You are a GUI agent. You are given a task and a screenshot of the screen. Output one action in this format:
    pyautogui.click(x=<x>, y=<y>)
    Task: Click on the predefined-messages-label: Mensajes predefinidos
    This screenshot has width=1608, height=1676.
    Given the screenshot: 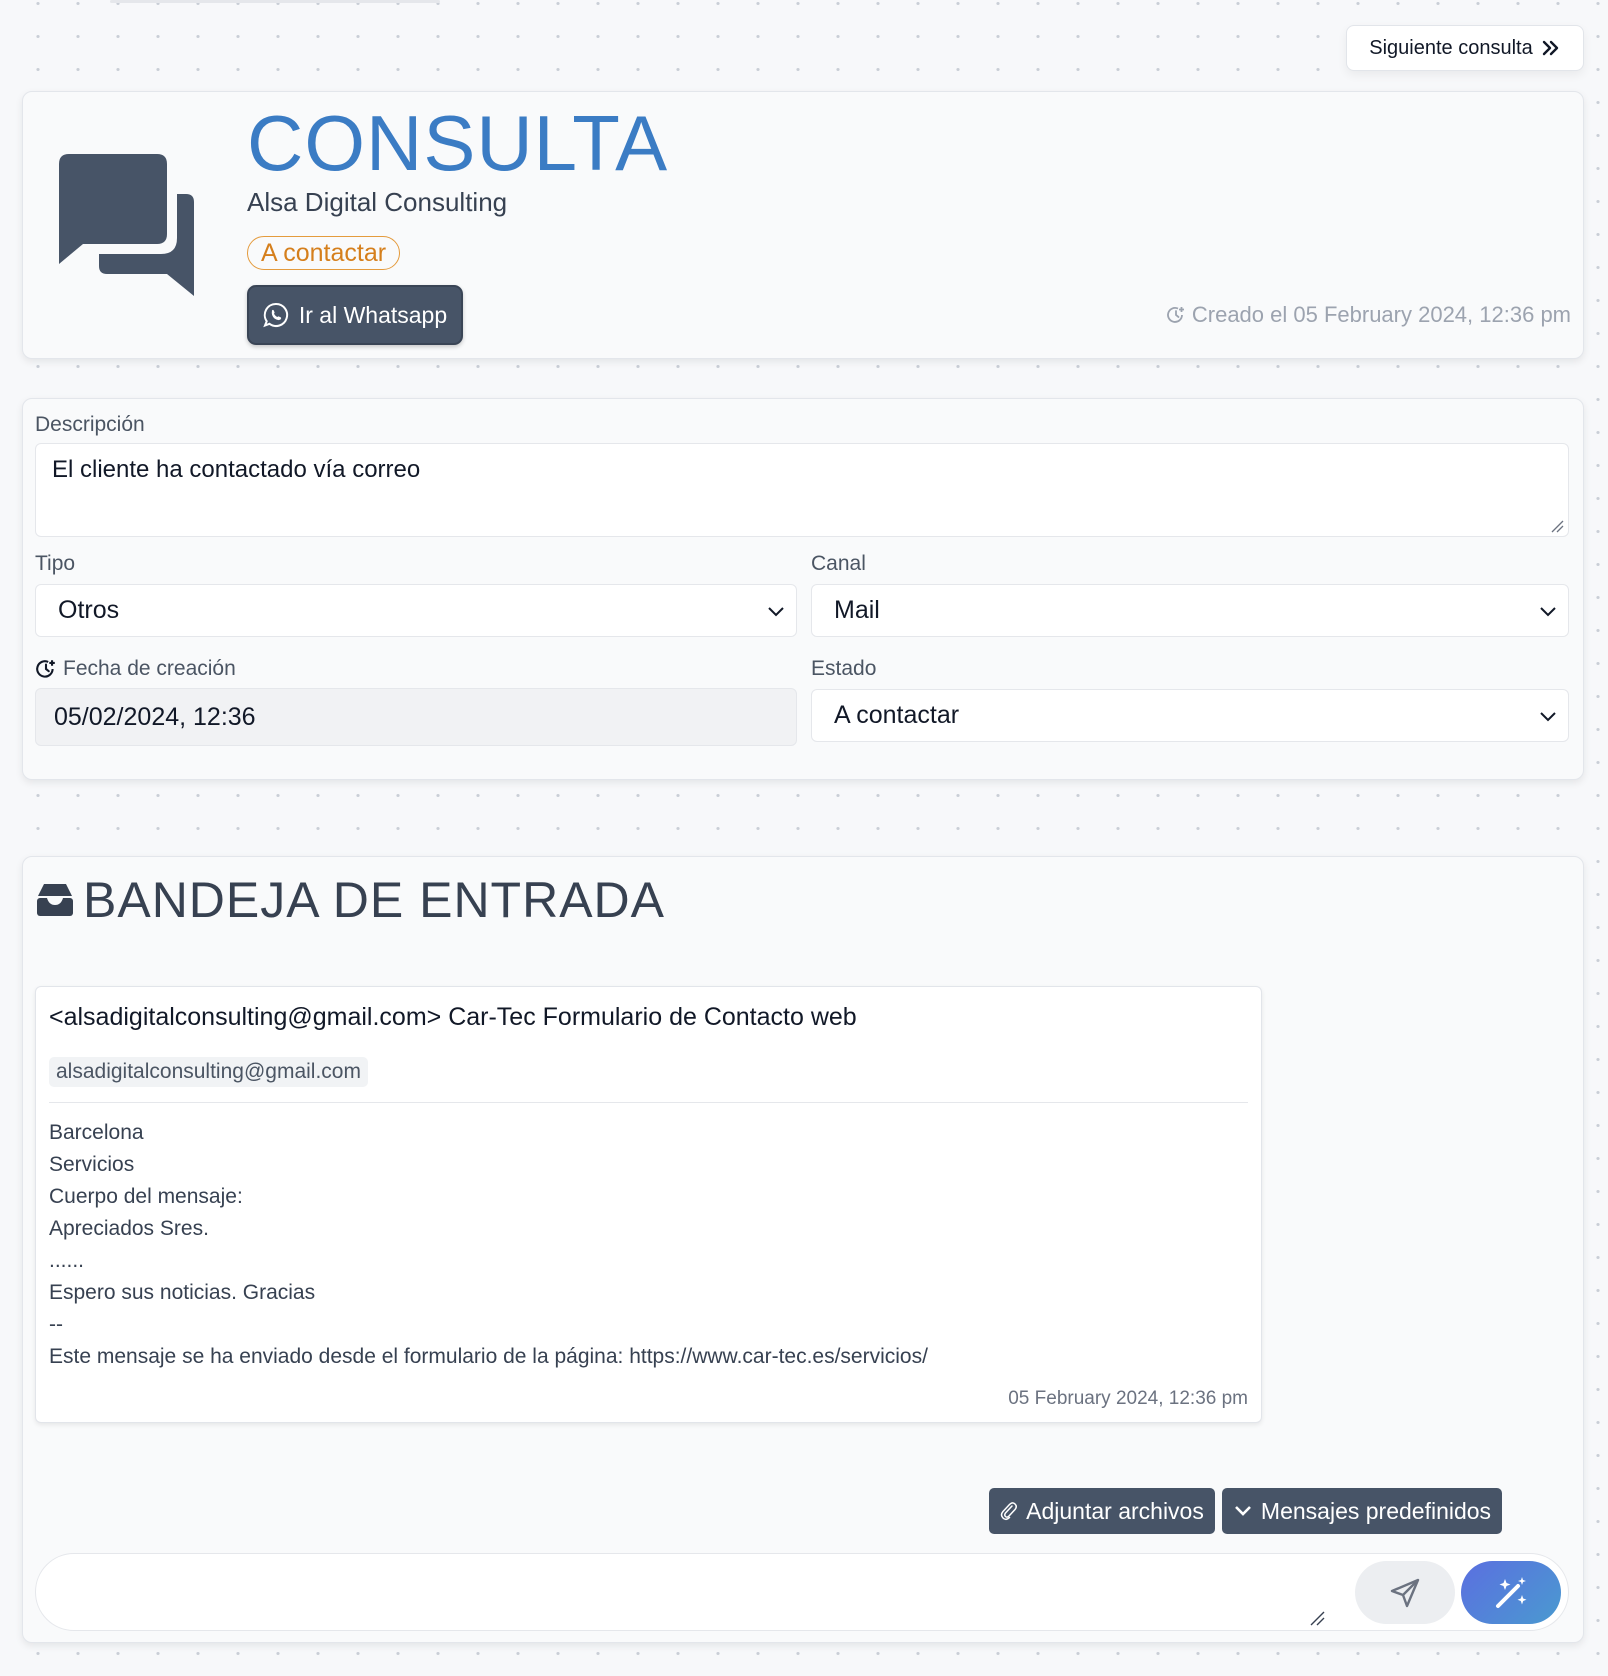 What is the action you would take?
    pyautogui.click(x=1376, y=1510)
    